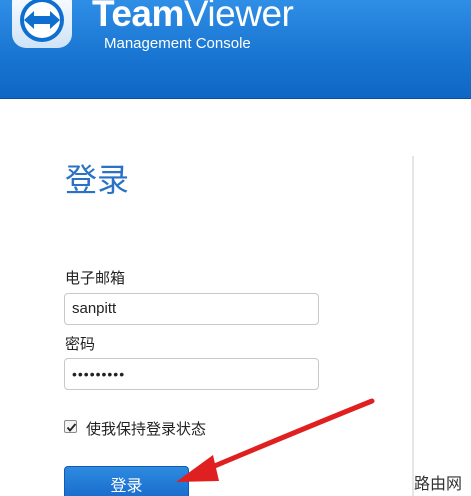 This screenshot has width=471, height=496. What do you see at coordinates (177, 43) in the screenshot?
I see `brand-subtitle: Management Console` at bounding box center [177, 43].